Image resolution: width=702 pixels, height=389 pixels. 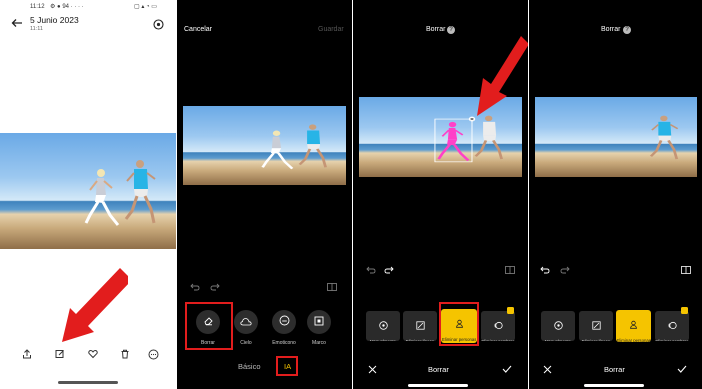 What do you see at coordinates (198, 29) in the screenshot?
I see `cancel-button: Cancelar` at bounding box center [198, 29].